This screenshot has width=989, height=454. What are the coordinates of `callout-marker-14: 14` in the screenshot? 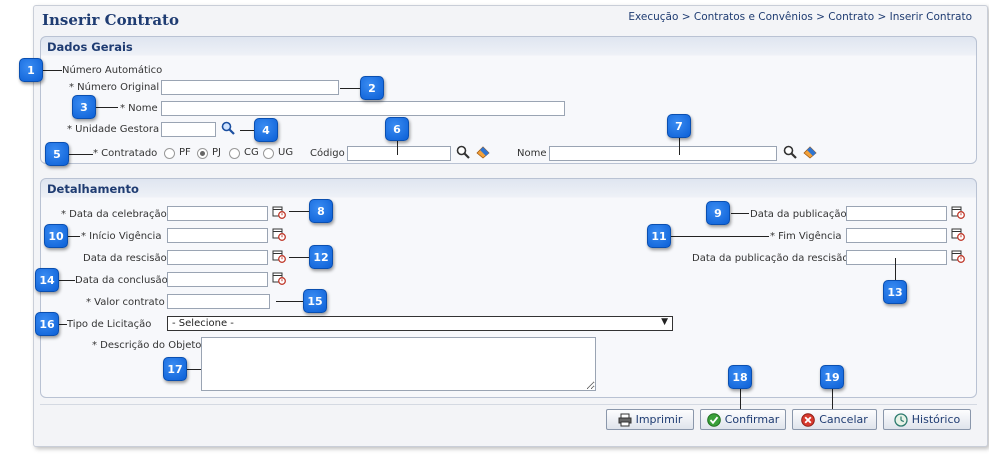 It's located at (47, 280).